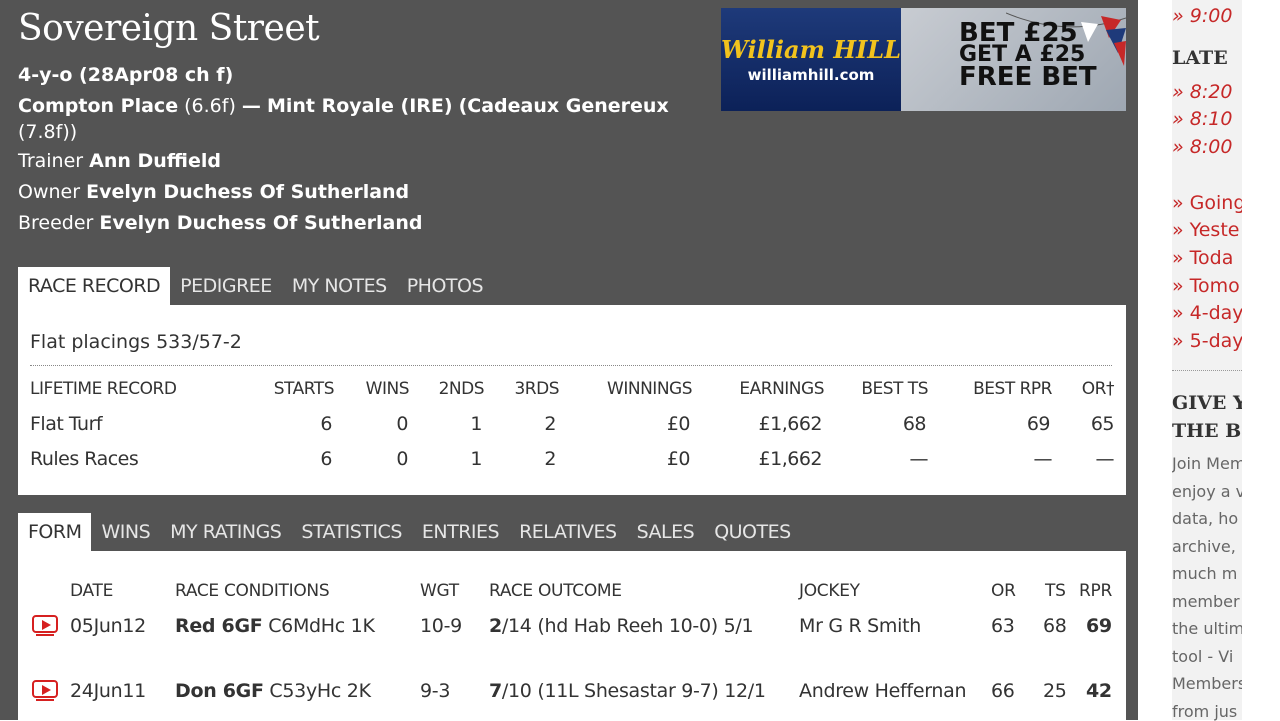 The image size is (1280, 721). Describe the element at coordinates (1207, 286) in the screenshot. I see `sidebar-link-tomorrow: » Tomo` at that location.